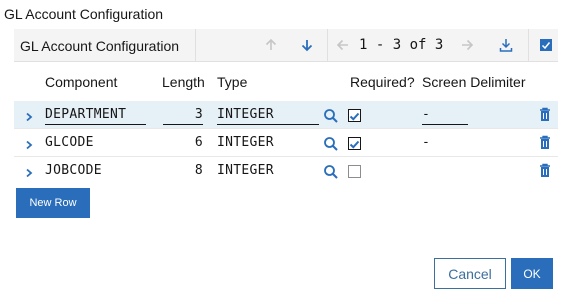 The height and width of the screenshot is (295, 567). What do you see at coordinates (401, 45) in the screenshot?
I see `pagination-text: 1 - 3 of 3` at bounding box center [401, 45].